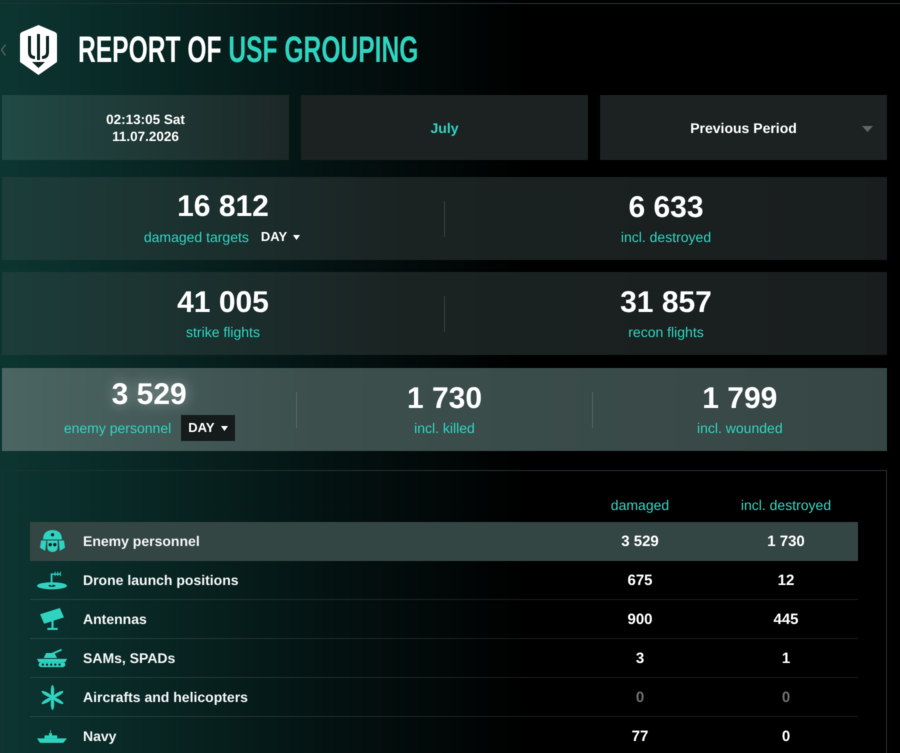  I want to click on stat-label: incl. destroyed, so click(666, 237).